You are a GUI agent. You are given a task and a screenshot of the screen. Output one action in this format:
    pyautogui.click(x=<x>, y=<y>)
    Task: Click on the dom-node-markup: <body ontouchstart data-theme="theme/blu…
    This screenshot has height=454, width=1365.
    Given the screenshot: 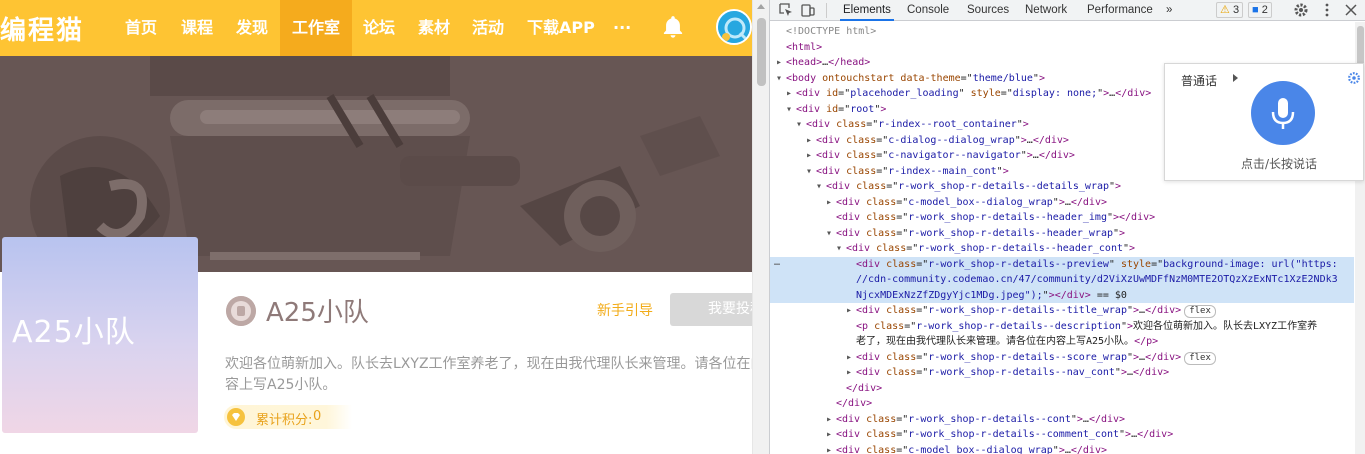 What is the action you would take?
    pyautogui.click(x=915, y=78)
    